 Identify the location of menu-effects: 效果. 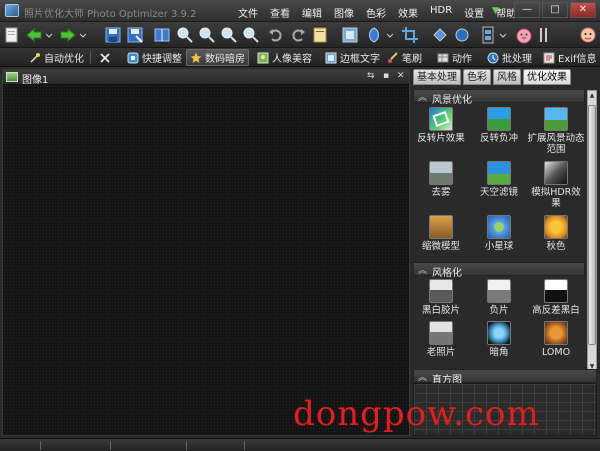
(408, 12).